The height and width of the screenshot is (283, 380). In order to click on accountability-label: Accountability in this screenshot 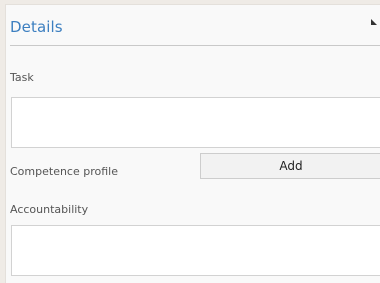, I will do `click(49, 209)`.